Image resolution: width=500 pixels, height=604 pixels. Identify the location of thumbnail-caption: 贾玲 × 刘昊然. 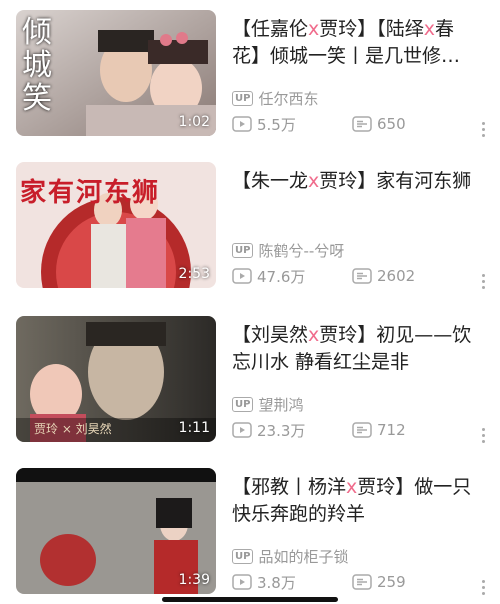
(73, 429).